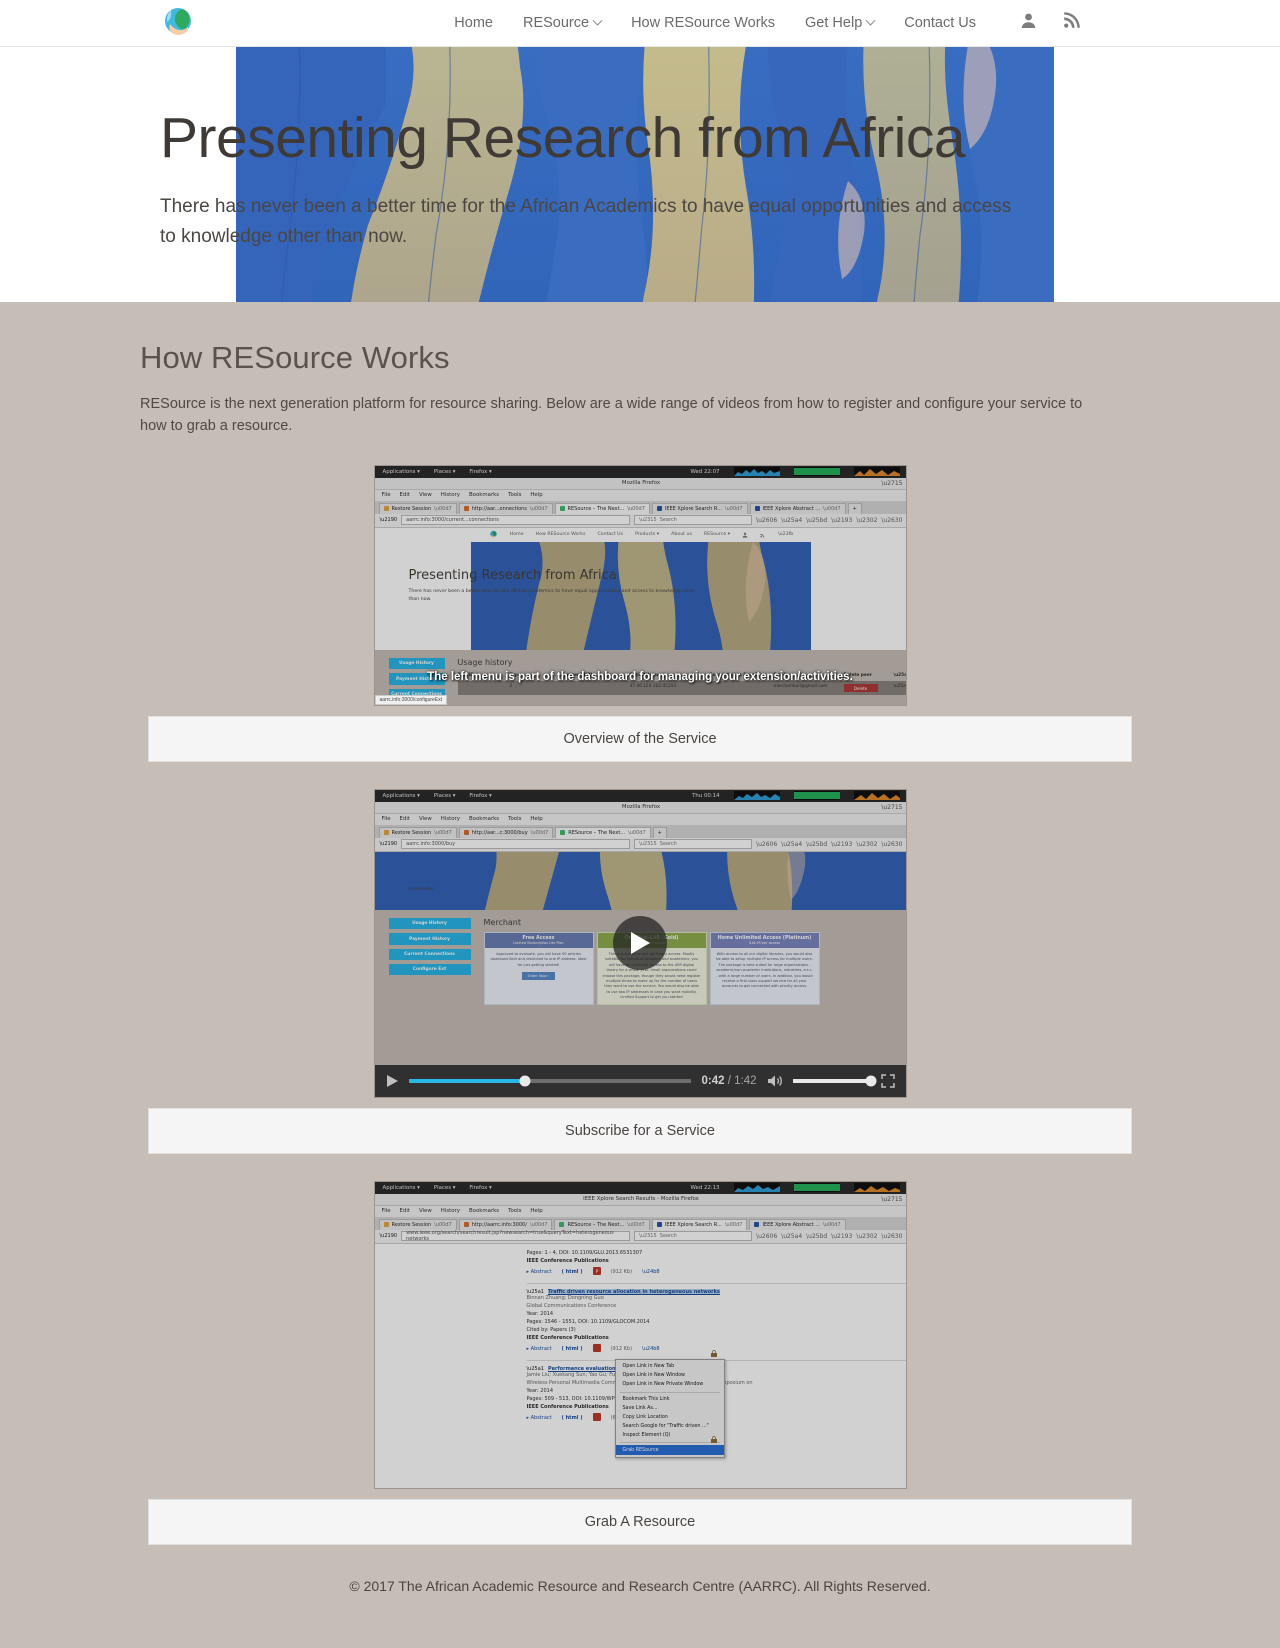  What do you see at coordinates (669, 1450) in the screenshot?
I see `context-menu-item-grab-resource: Grab RESource` at bounding box center [669, 1450].